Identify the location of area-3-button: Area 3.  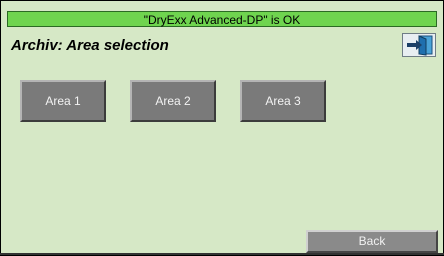
(283, 101).